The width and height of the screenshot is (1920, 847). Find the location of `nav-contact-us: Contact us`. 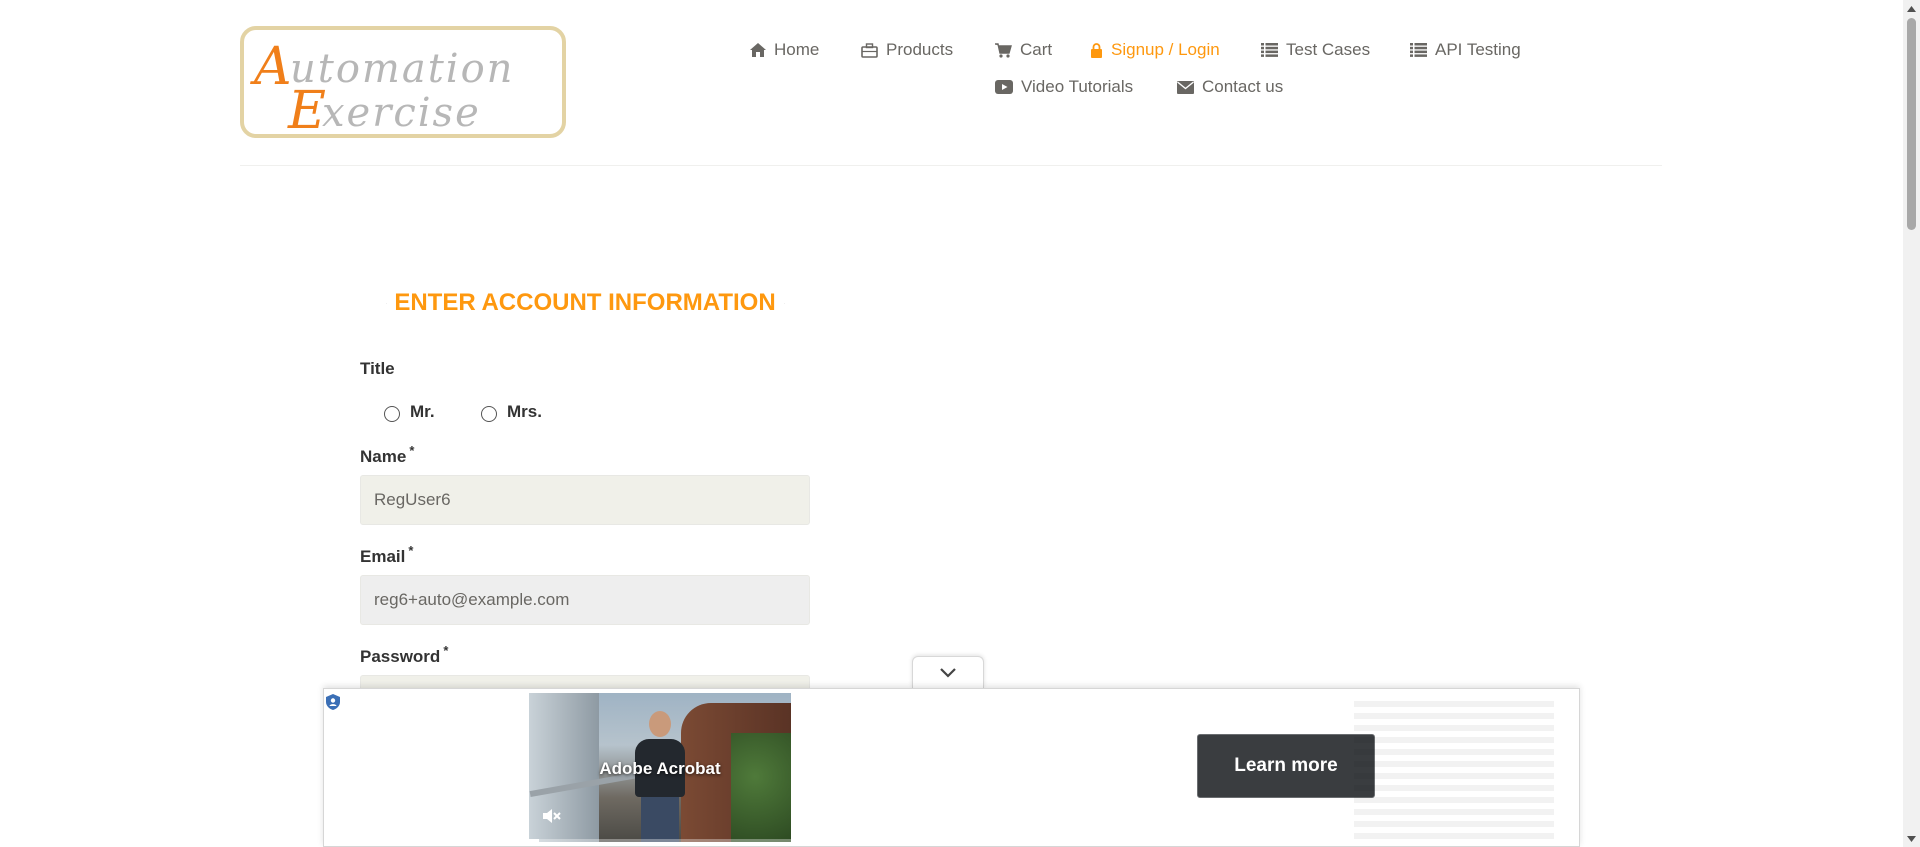

nav-contact-us: Contact us is located at coordinates (1230, 87).